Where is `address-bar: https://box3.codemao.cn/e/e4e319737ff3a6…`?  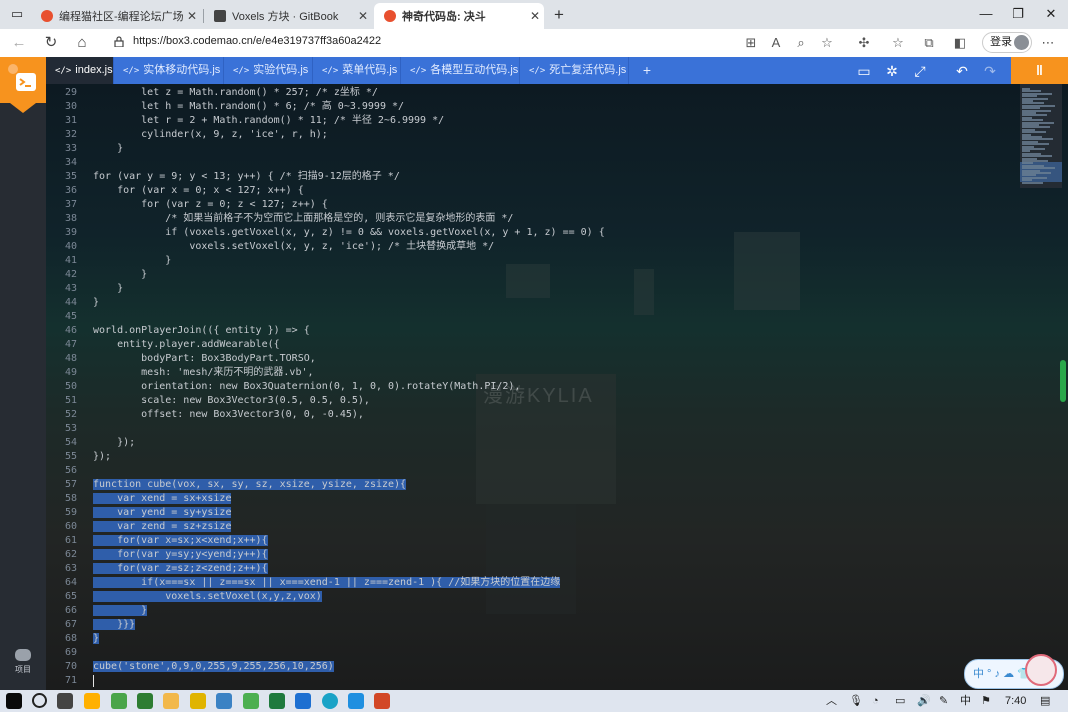 address-bar: https://box3.codemao.cn/e/e4e319737ff3a6… is located at coordinates (257, 41).